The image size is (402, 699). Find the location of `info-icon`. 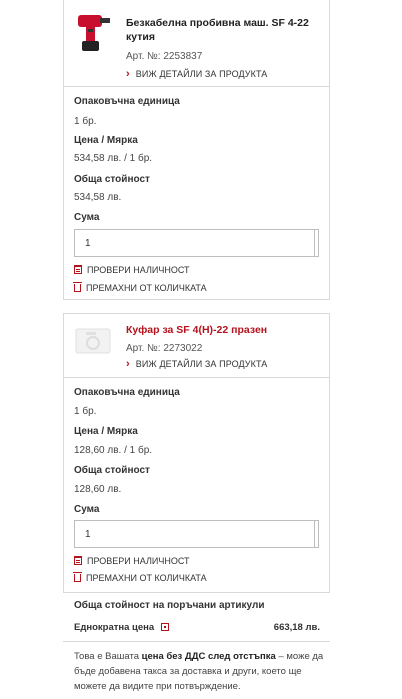

info-icon is located at coordinates (165, 627).